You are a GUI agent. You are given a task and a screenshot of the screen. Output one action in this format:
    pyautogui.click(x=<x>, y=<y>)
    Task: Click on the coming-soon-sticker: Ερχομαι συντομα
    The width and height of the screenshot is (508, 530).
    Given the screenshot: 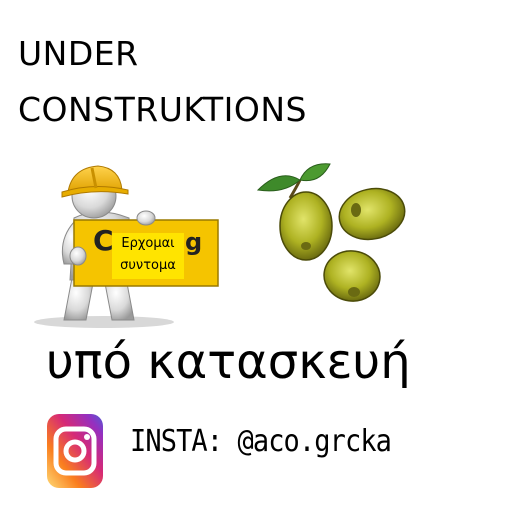 What is the action you would take?
    pyautogui.click(x=148, y=256)
    